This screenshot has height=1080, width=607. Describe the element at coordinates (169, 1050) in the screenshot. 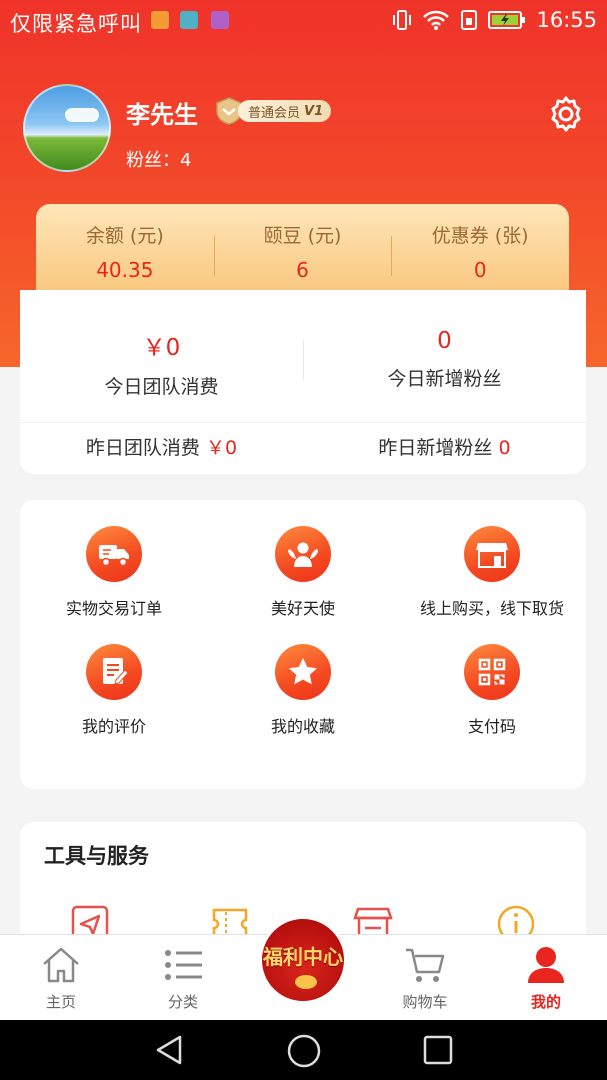

I see `back-icon` at that location.